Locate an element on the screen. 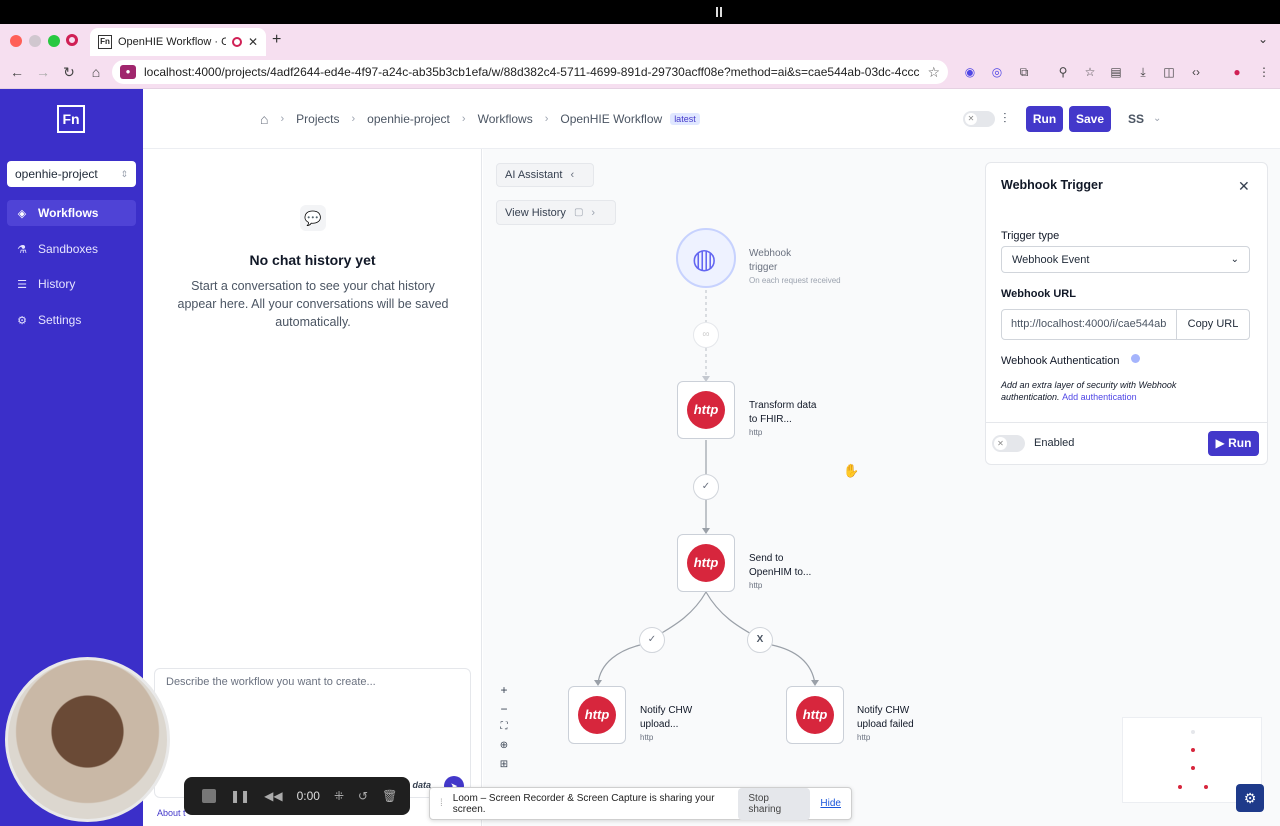  tab-search-chevron-icon: ⌄ is located at coordinates (1263, 39).